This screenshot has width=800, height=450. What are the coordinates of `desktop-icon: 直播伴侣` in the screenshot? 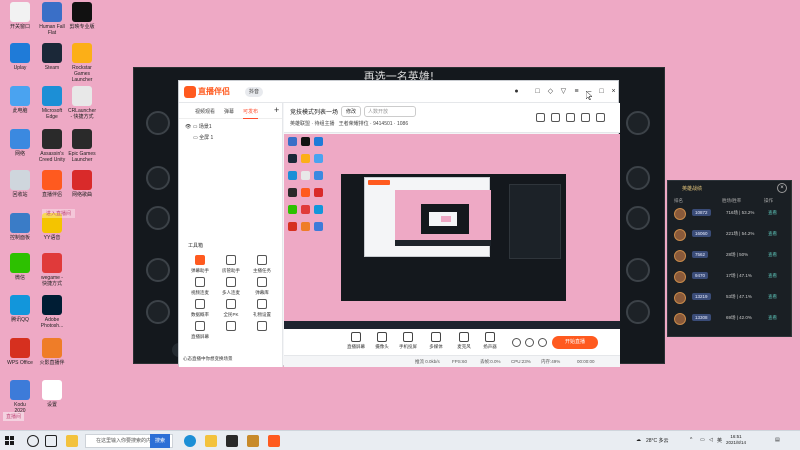 It's located at (52, 184).